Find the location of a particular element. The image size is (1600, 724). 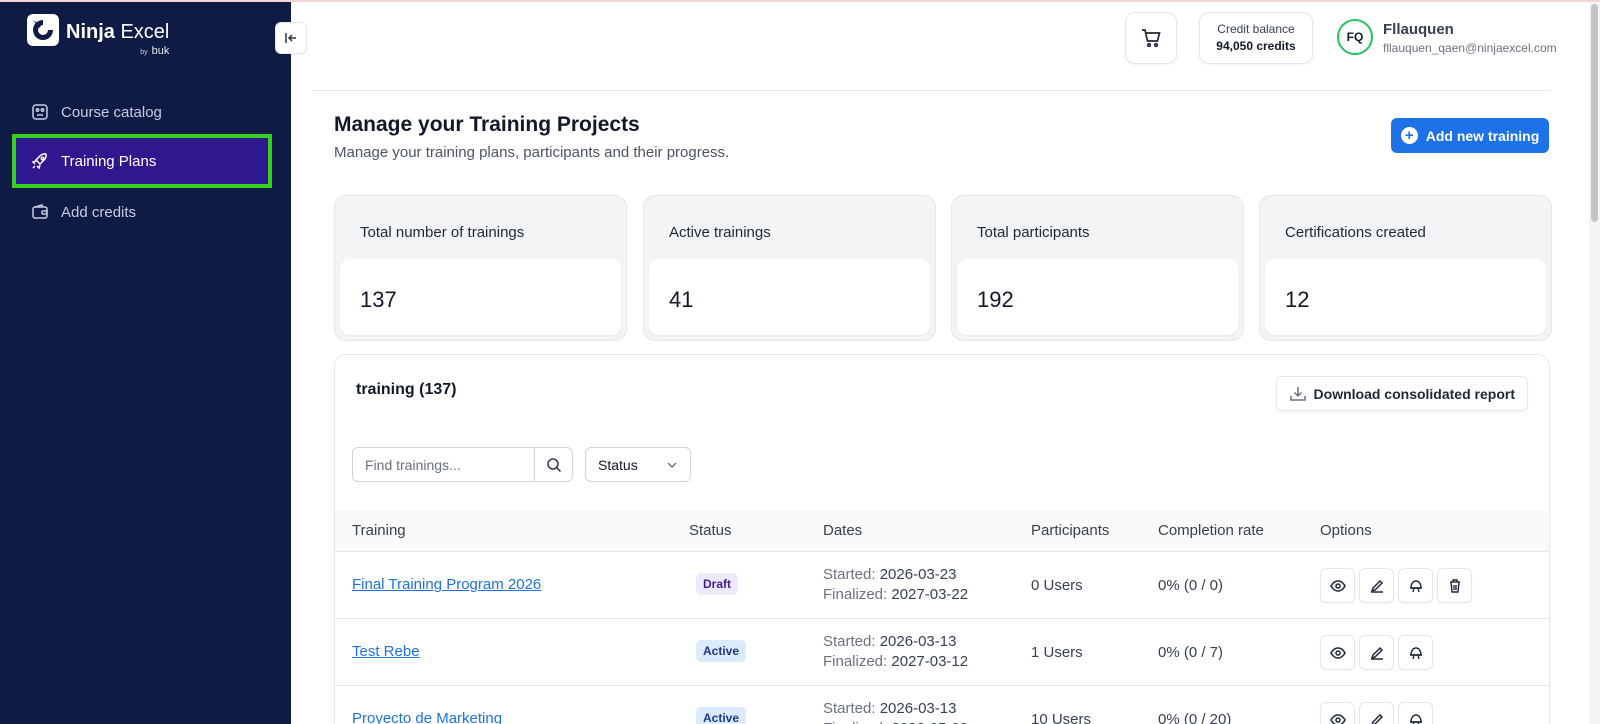

add-new-training-button: + Add new training is located at coordinates (1470, 135).